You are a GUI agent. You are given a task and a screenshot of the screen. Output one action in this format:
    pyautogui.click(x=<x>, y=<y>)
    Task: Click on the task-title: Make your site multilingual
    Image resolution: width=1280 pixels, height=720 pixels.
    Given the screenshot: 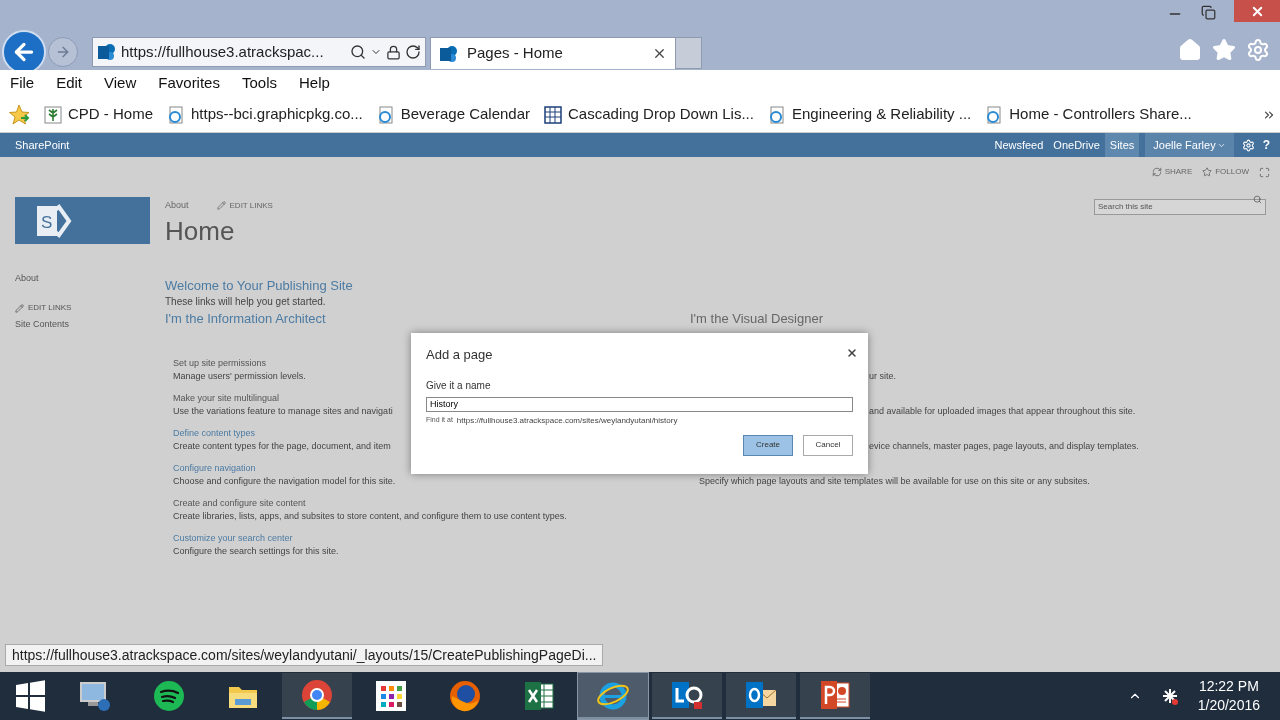 What is the action you would take?
    pyautogui.click(x=226, y=398)
    